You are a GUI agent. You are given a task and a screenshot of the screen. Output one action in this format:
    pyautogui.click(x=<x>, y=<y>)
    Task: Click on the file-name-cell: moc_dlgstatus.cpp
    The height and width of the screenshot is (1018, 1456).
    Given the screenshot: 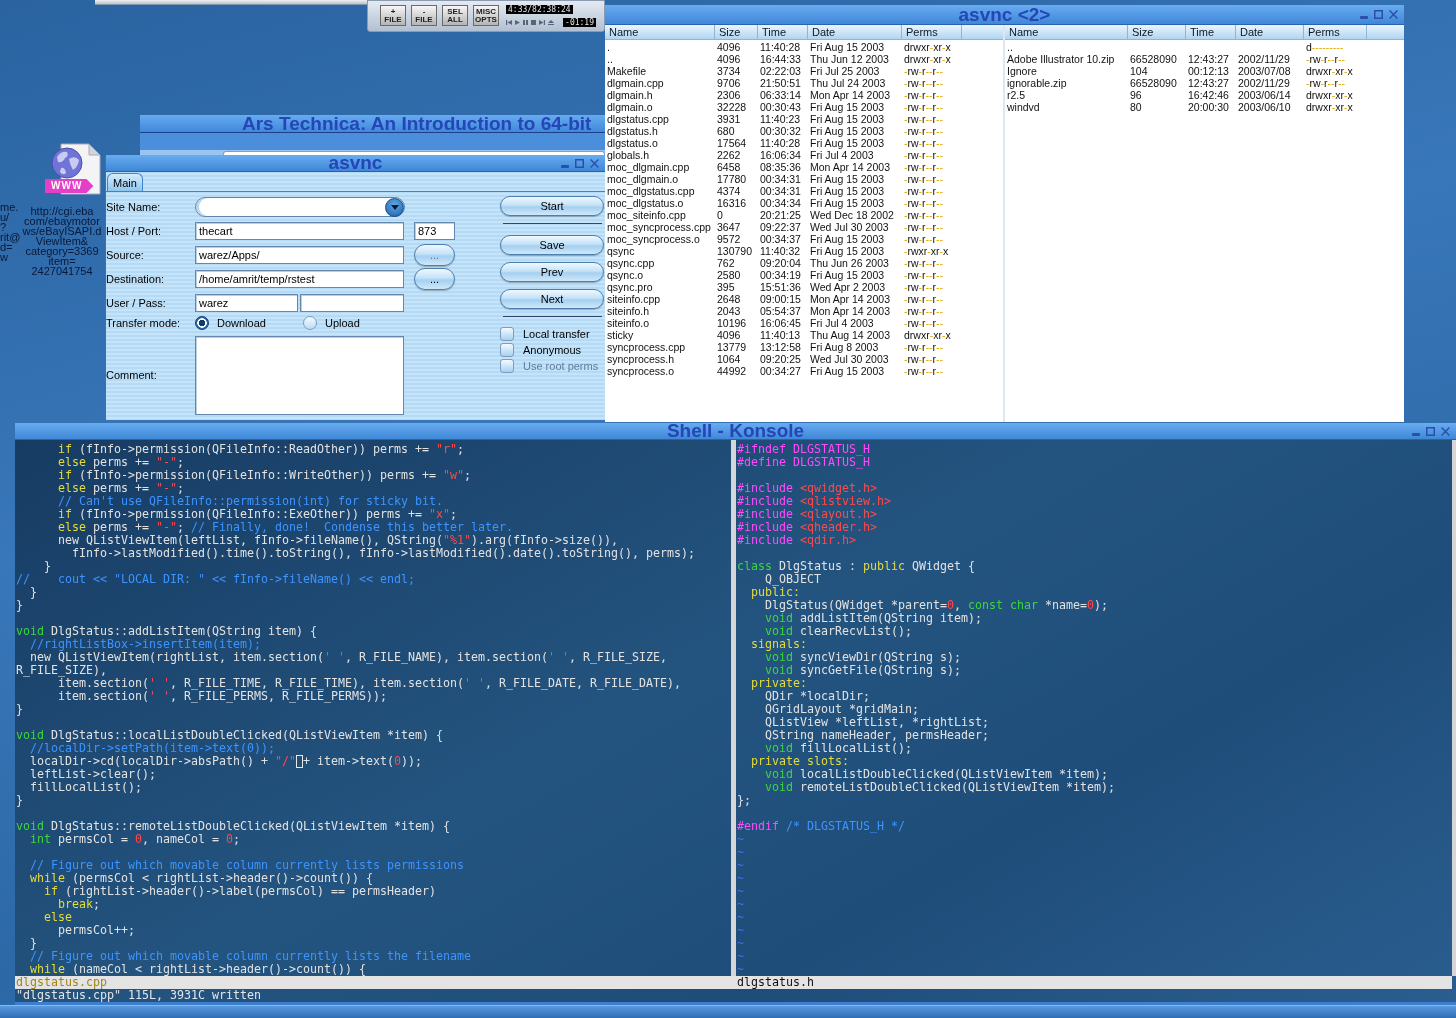 What is the action you would take?
    pyautogui.click(x=650, y=191)
    